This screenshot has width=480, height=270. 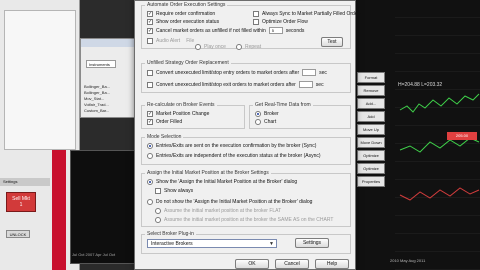 What do you see at coordinates (179, 191) in the screenshot?
I see `show-always-label: Show always` at bounding box center [179, 191].